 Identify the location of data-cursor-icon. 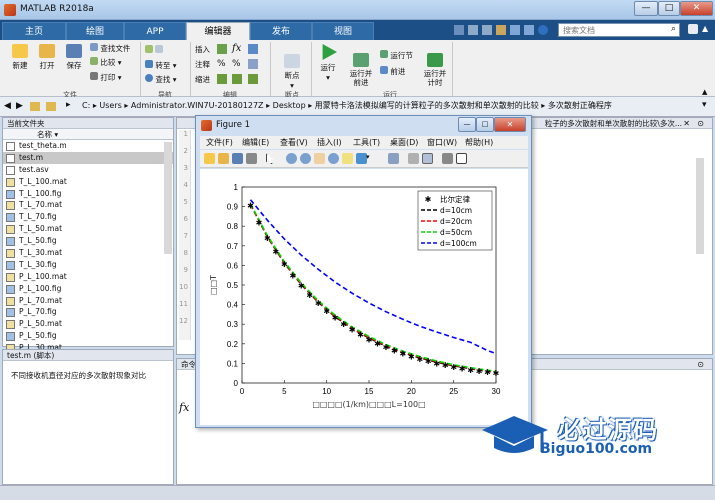
(347, 158).